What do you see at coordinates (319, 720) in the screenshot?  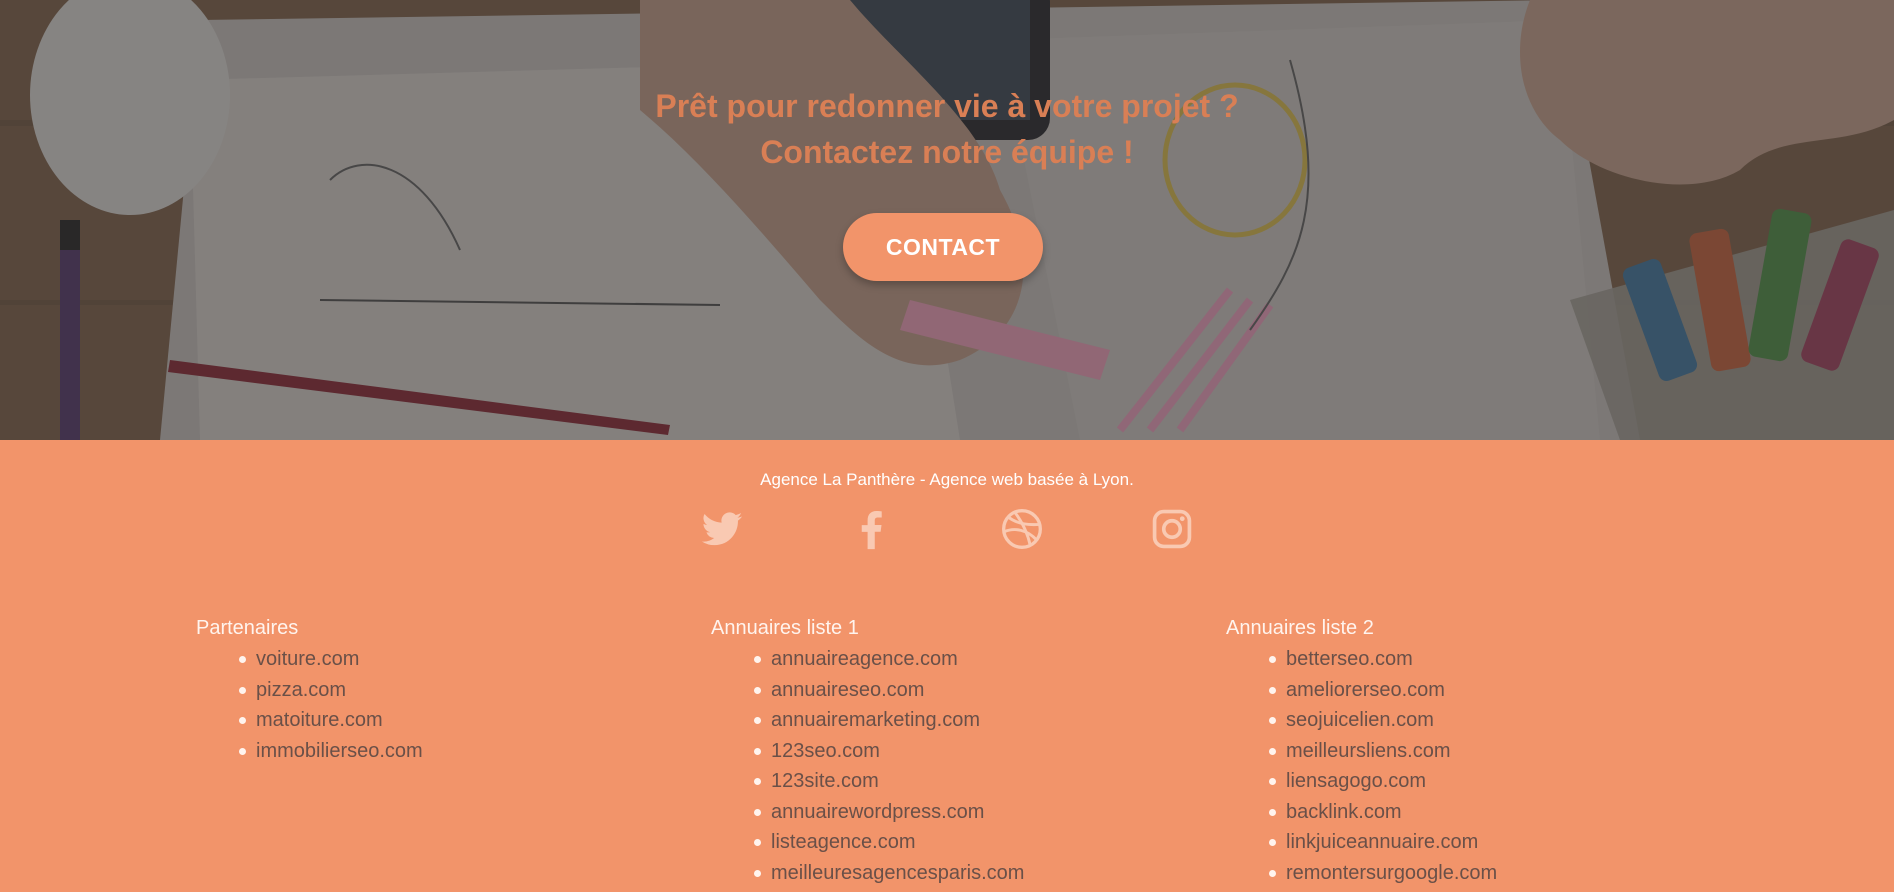 I see `footer-link: matoiture.com` at bounding box center [319, 720].